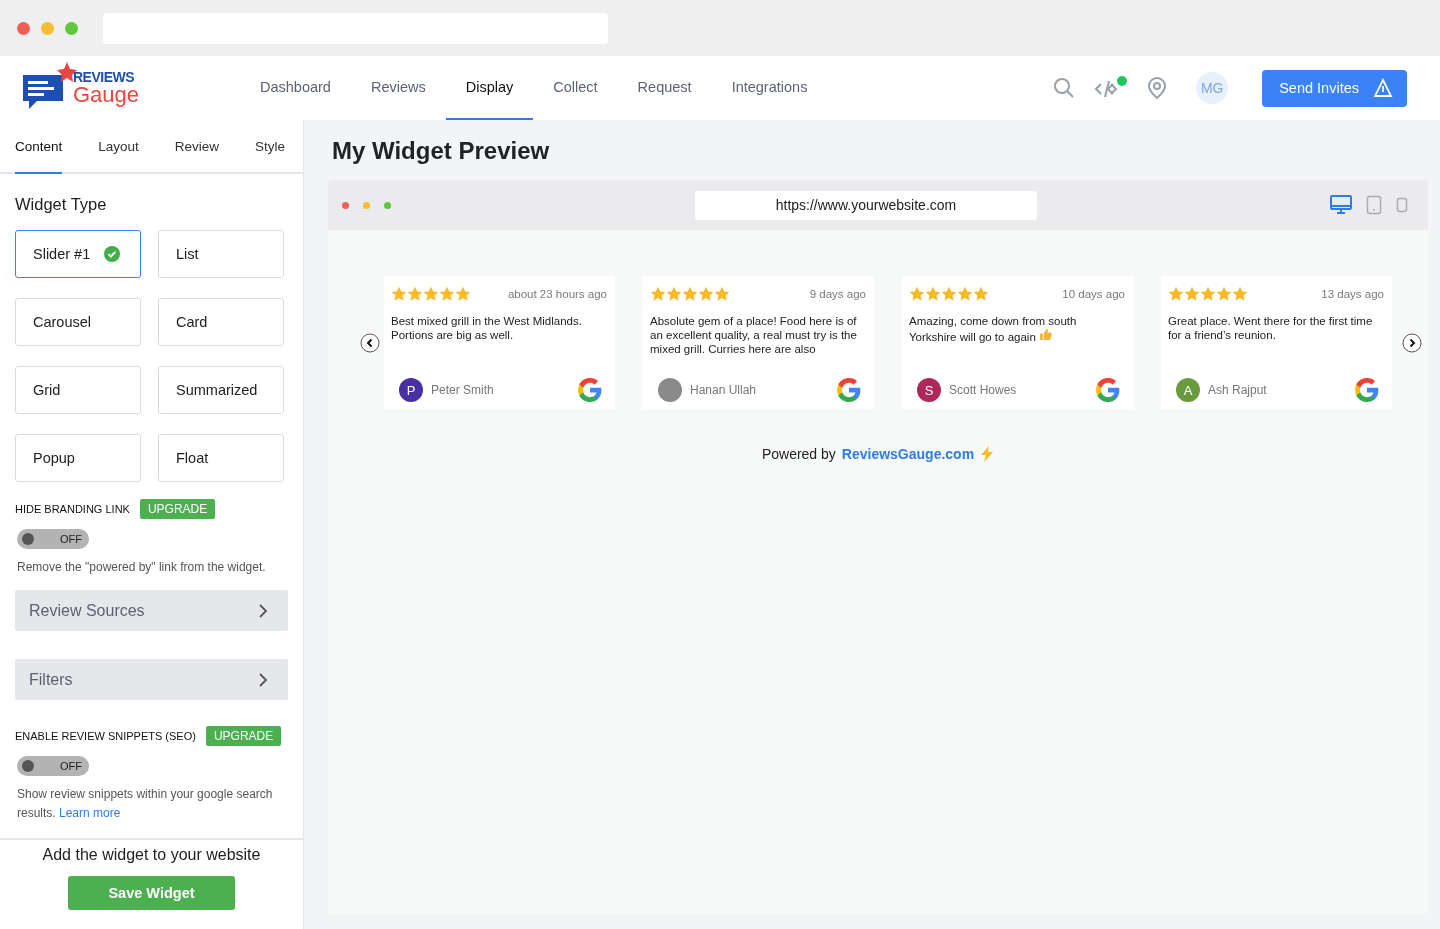  What do you see at coordinates (1271, 328) in the screenshot?
I see `review-text: Great place. Went there for the first time for a friend’s reunion.` at bounding box center [1271, 328].